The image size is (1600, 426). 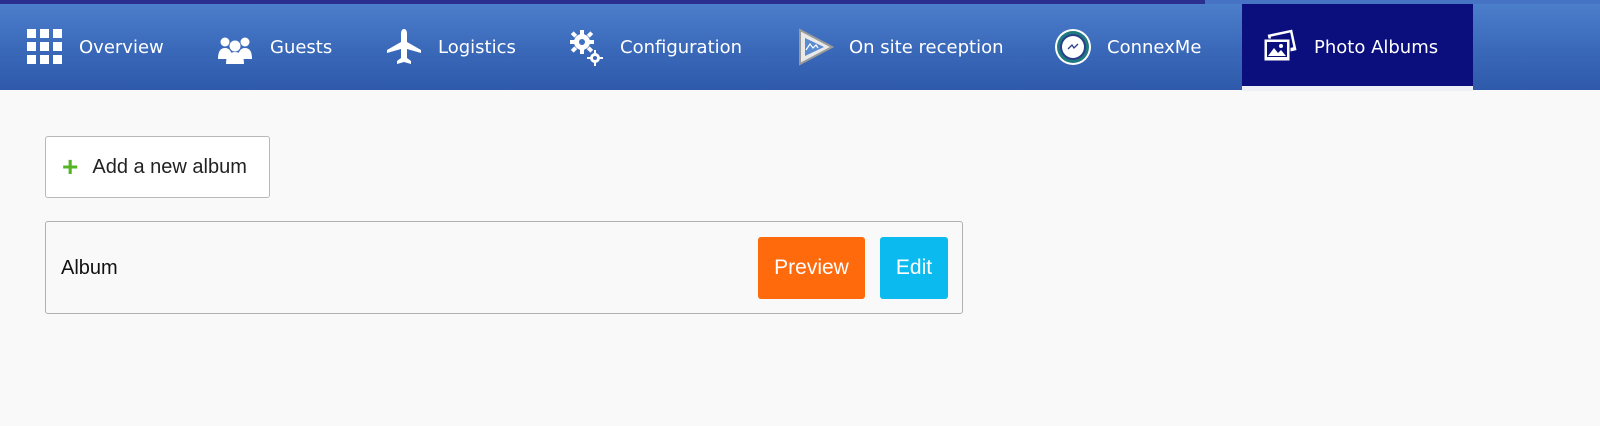 I want to click on nav-item-configuration: Configuration, so click(x=654, y=47).